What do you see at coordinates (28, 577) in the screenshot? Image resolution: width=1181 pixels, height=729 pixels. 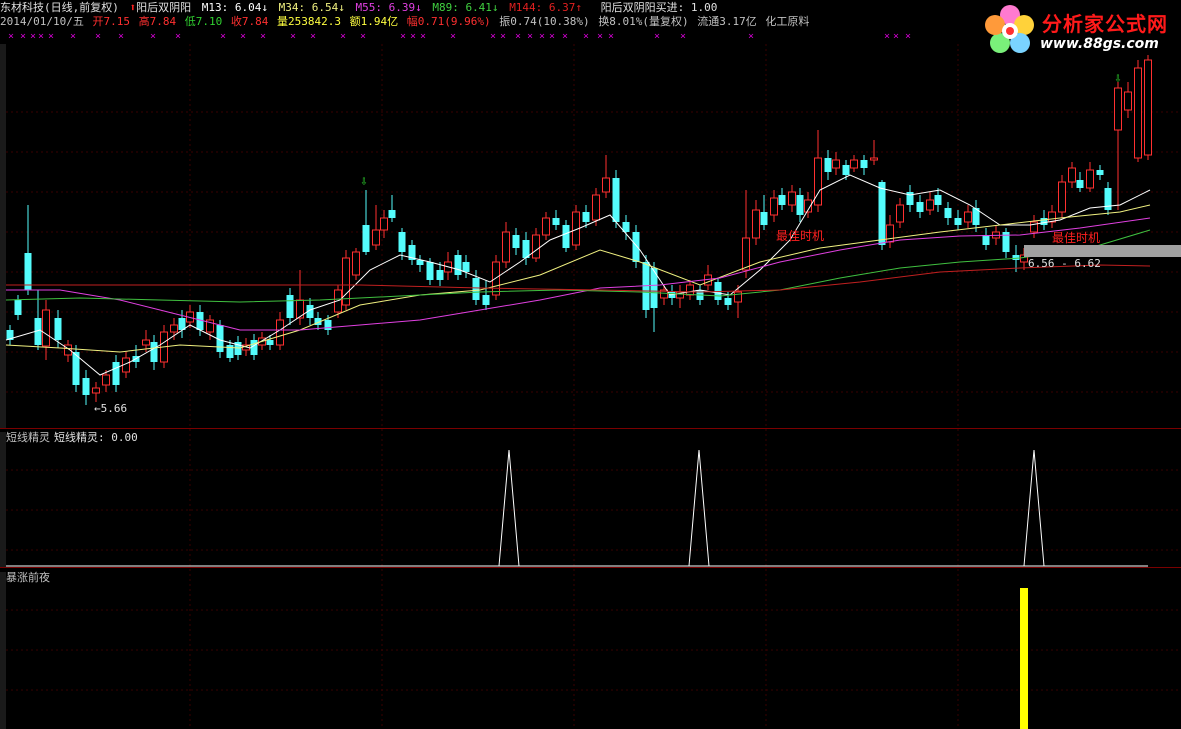 I see `panel3-label: 暴涨前夜` at bounding box center [28, 577].